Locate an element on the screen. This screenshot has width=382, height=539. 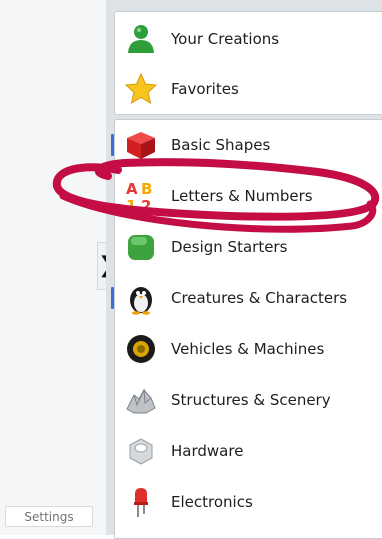
settings-button: Settings is located at coordinates (49, 516).